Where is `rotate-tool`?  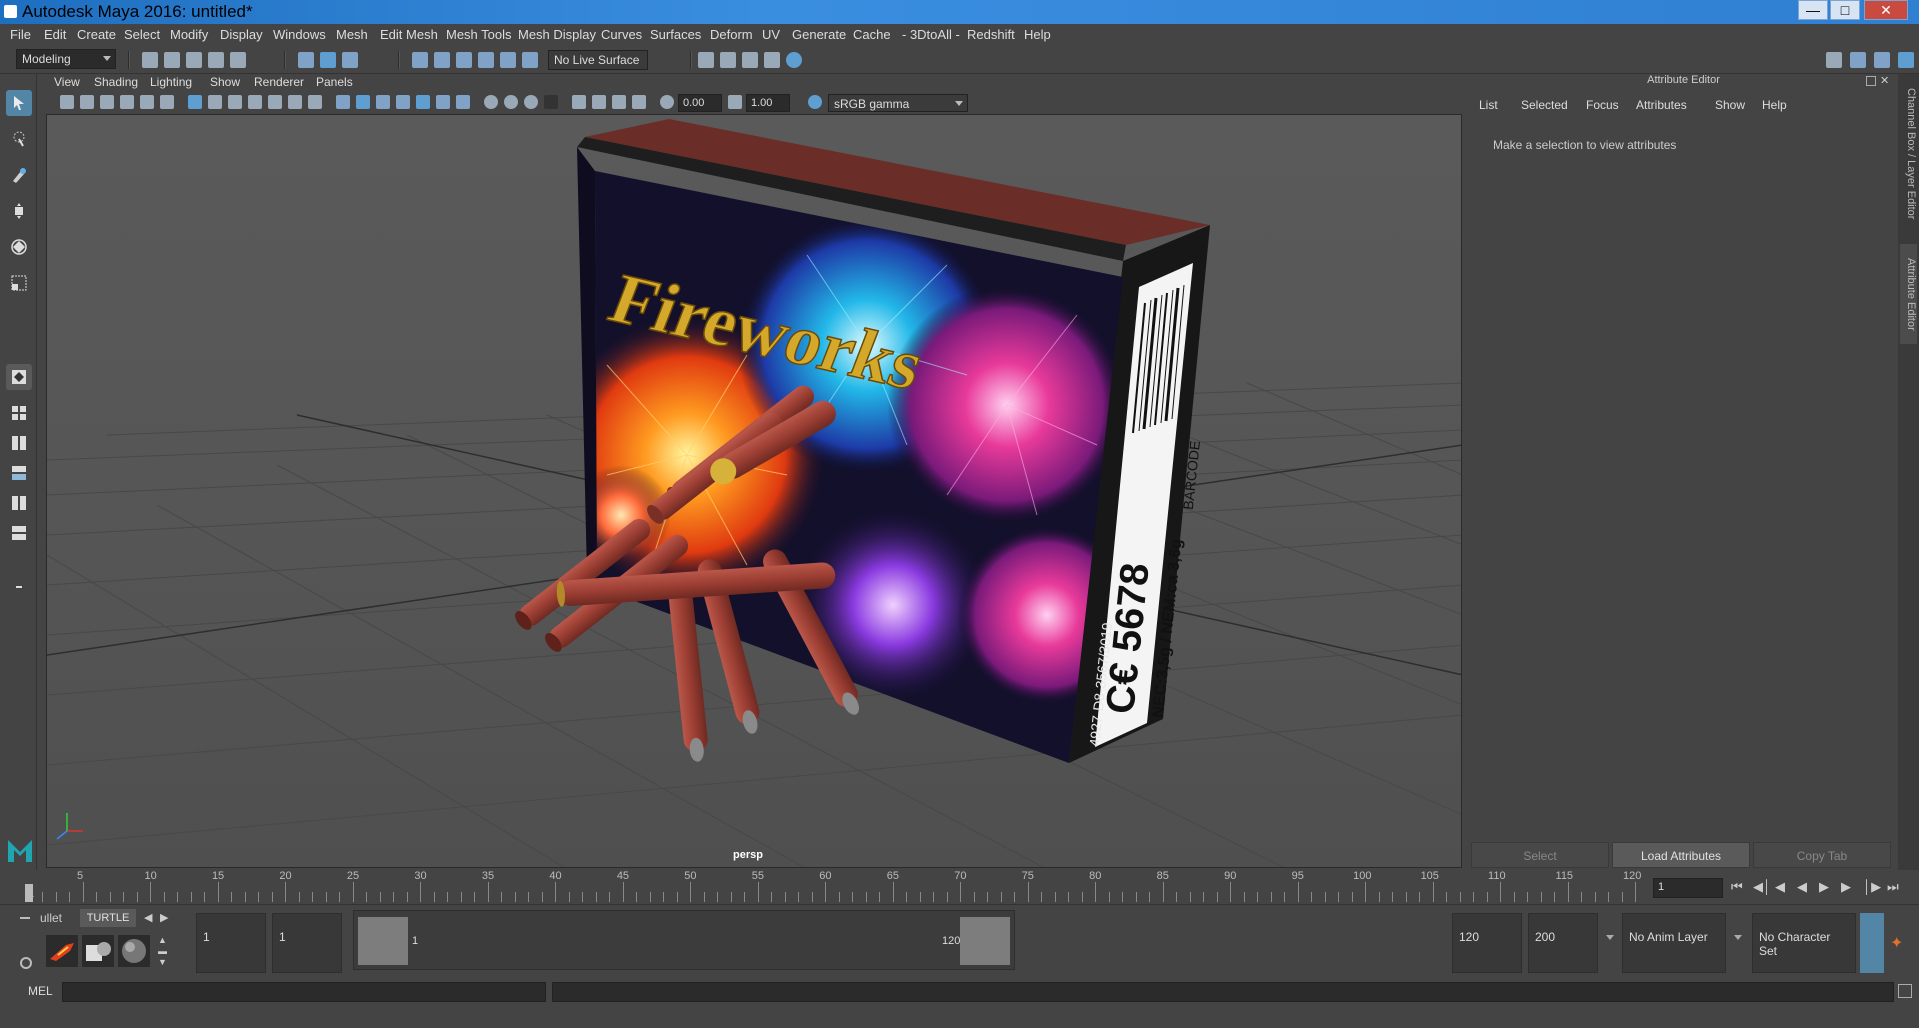 rotate-tool is located at coordinates (19, 247).